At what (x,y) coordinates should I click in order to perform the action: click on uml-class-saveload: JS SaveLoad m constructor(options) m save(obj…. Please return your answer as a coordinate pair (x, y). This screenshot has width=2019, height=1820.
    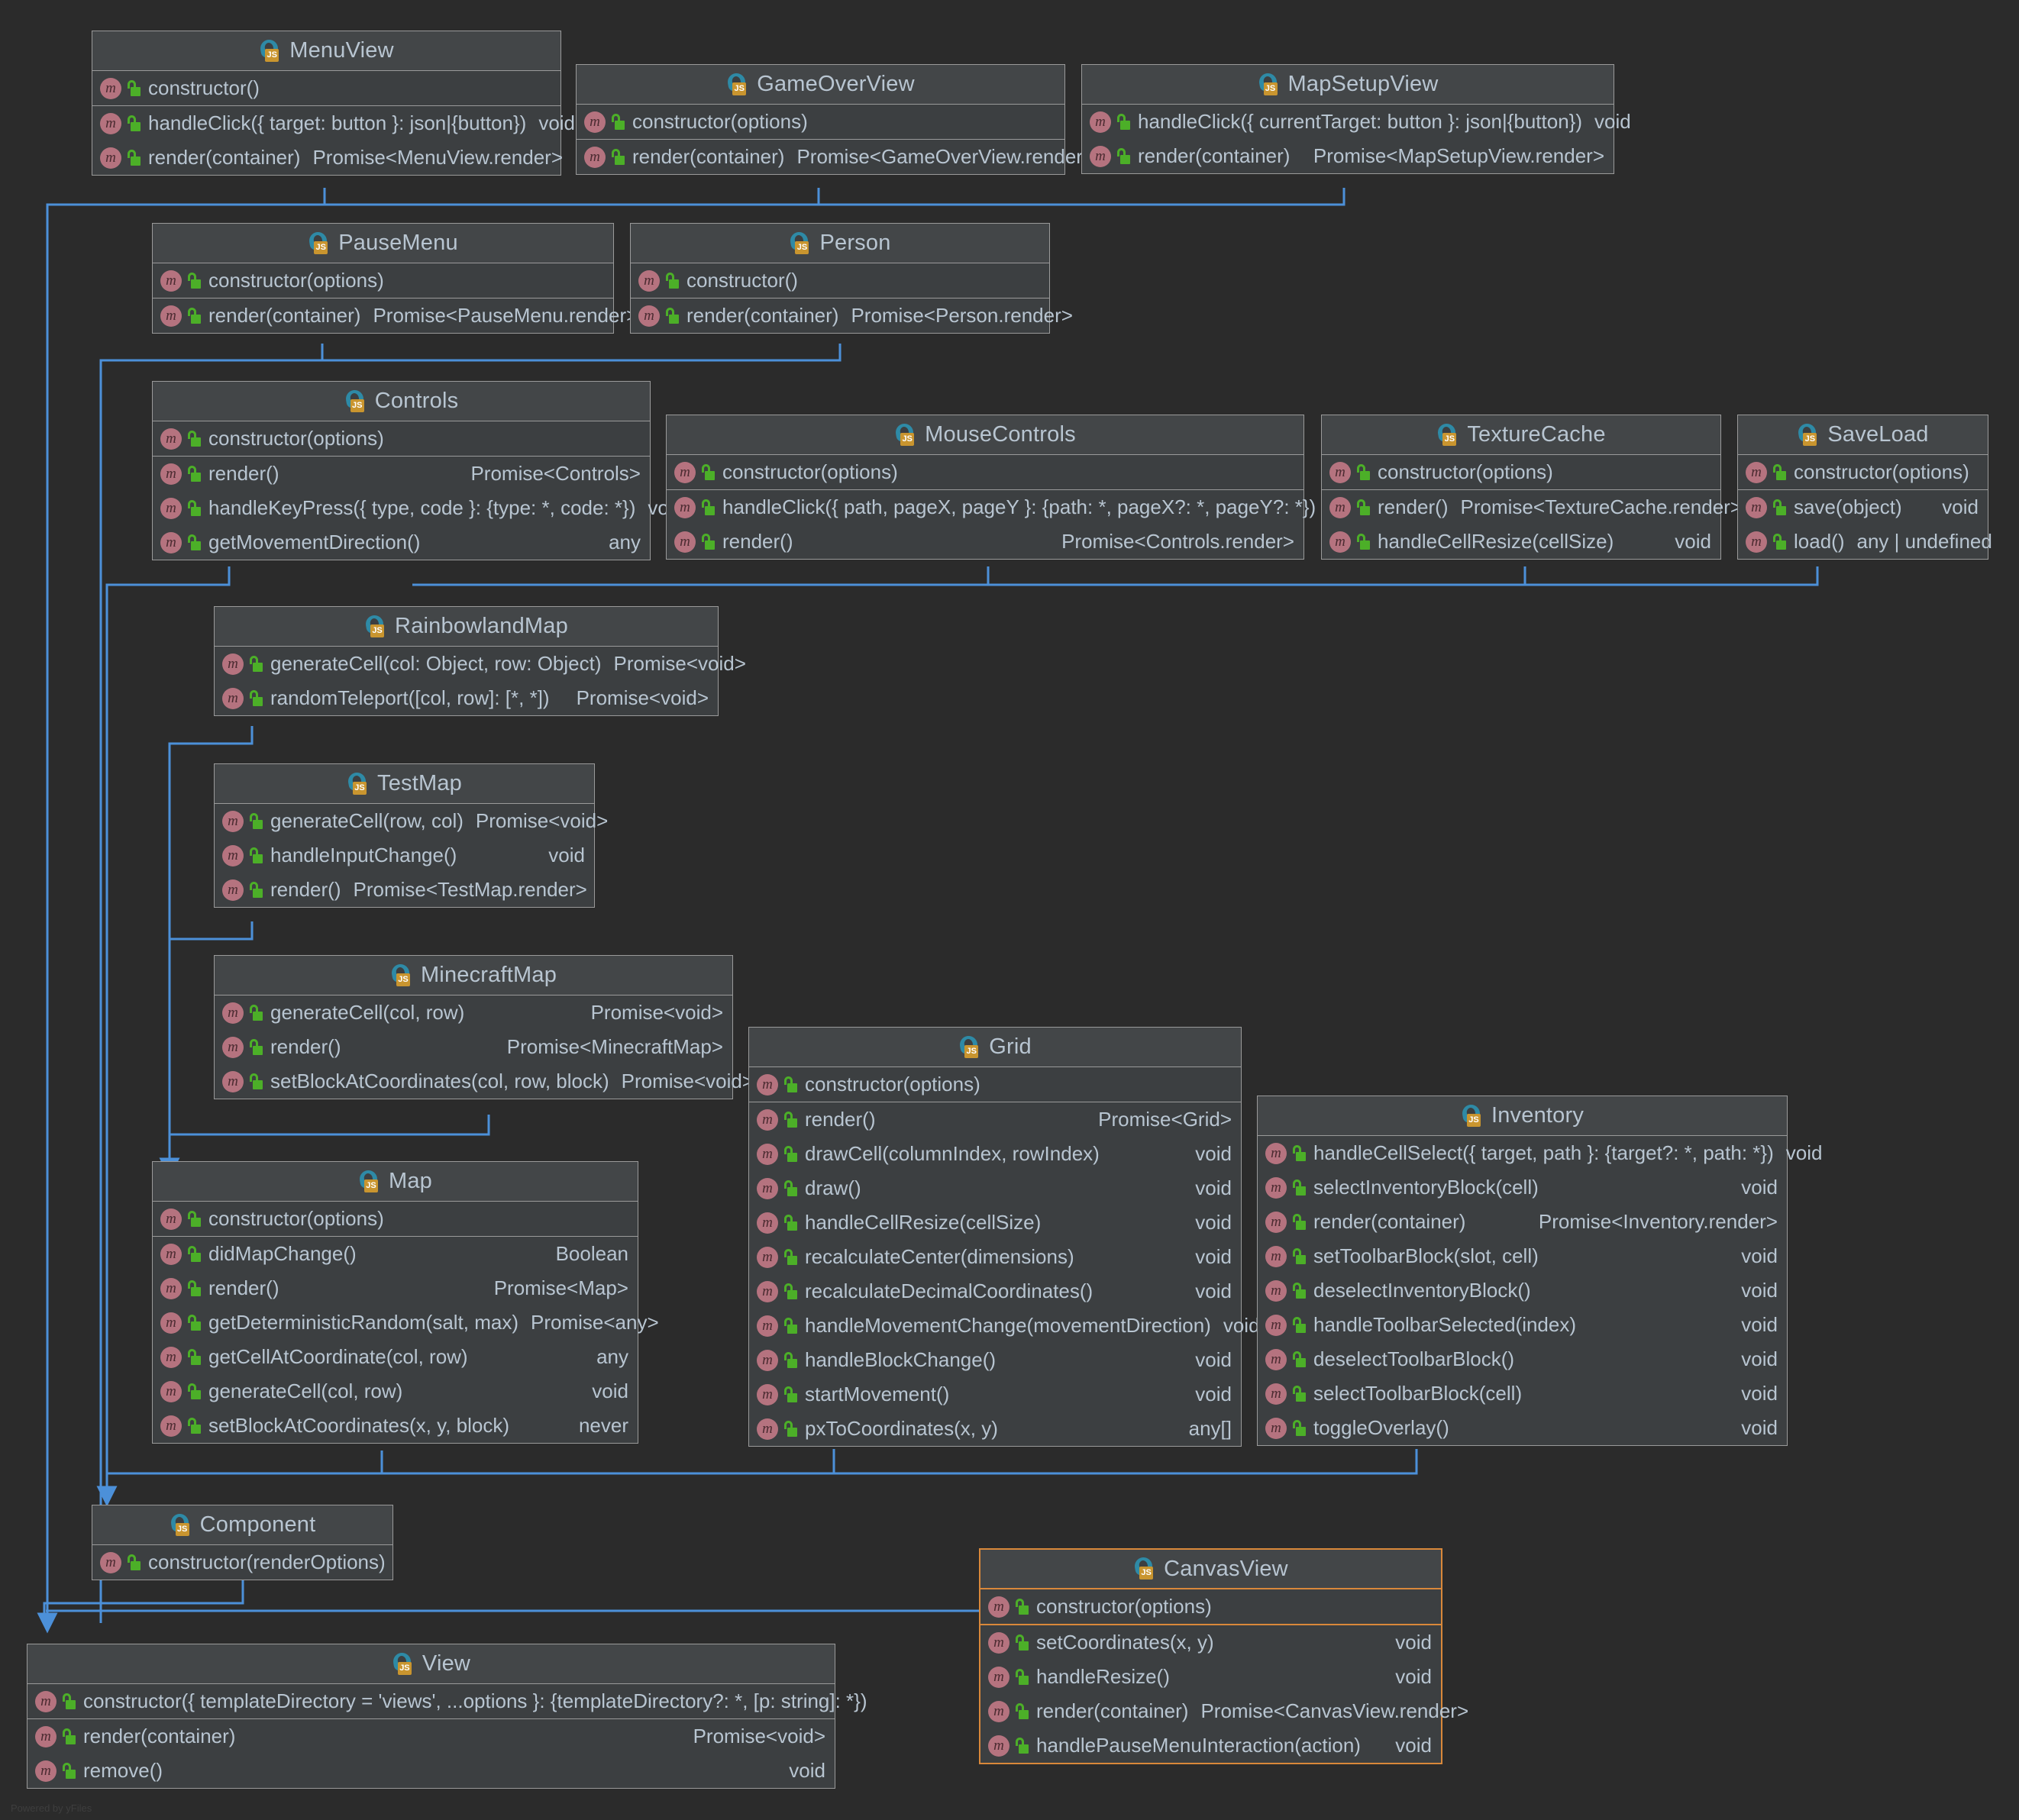
    Looking at the image, I should click on (1865, 487).